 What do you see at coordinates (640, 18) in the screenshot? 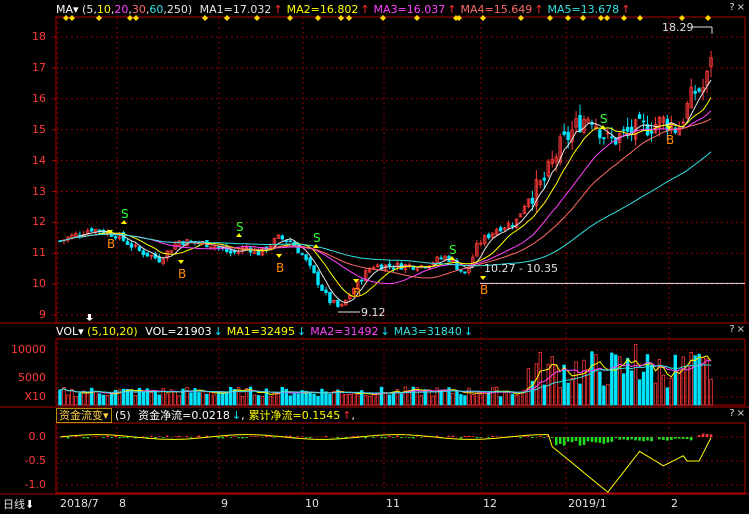
I see `event-marker-icon` at bounding box center [640, 18].